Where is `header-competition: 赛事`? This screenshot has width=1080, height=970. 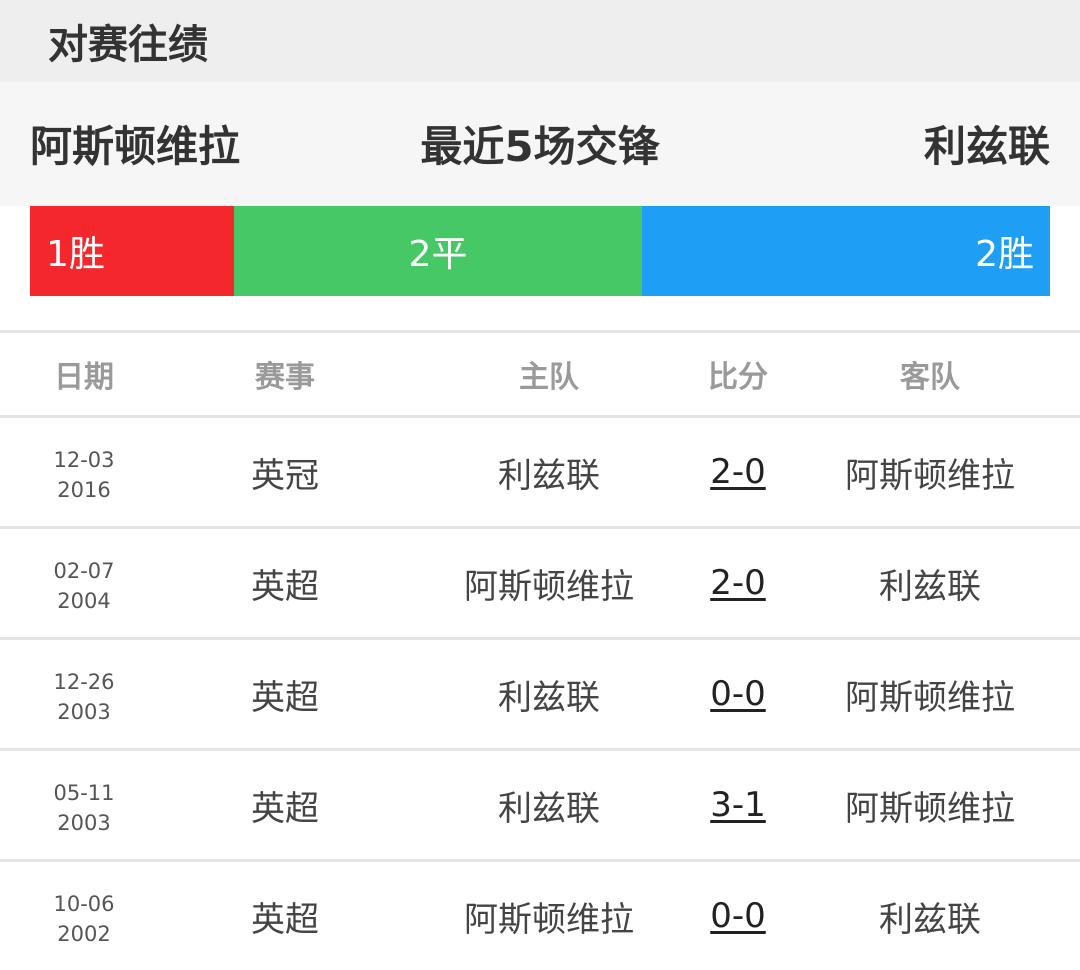 header-competition: 赛事 is located at coordinates (285, 377).